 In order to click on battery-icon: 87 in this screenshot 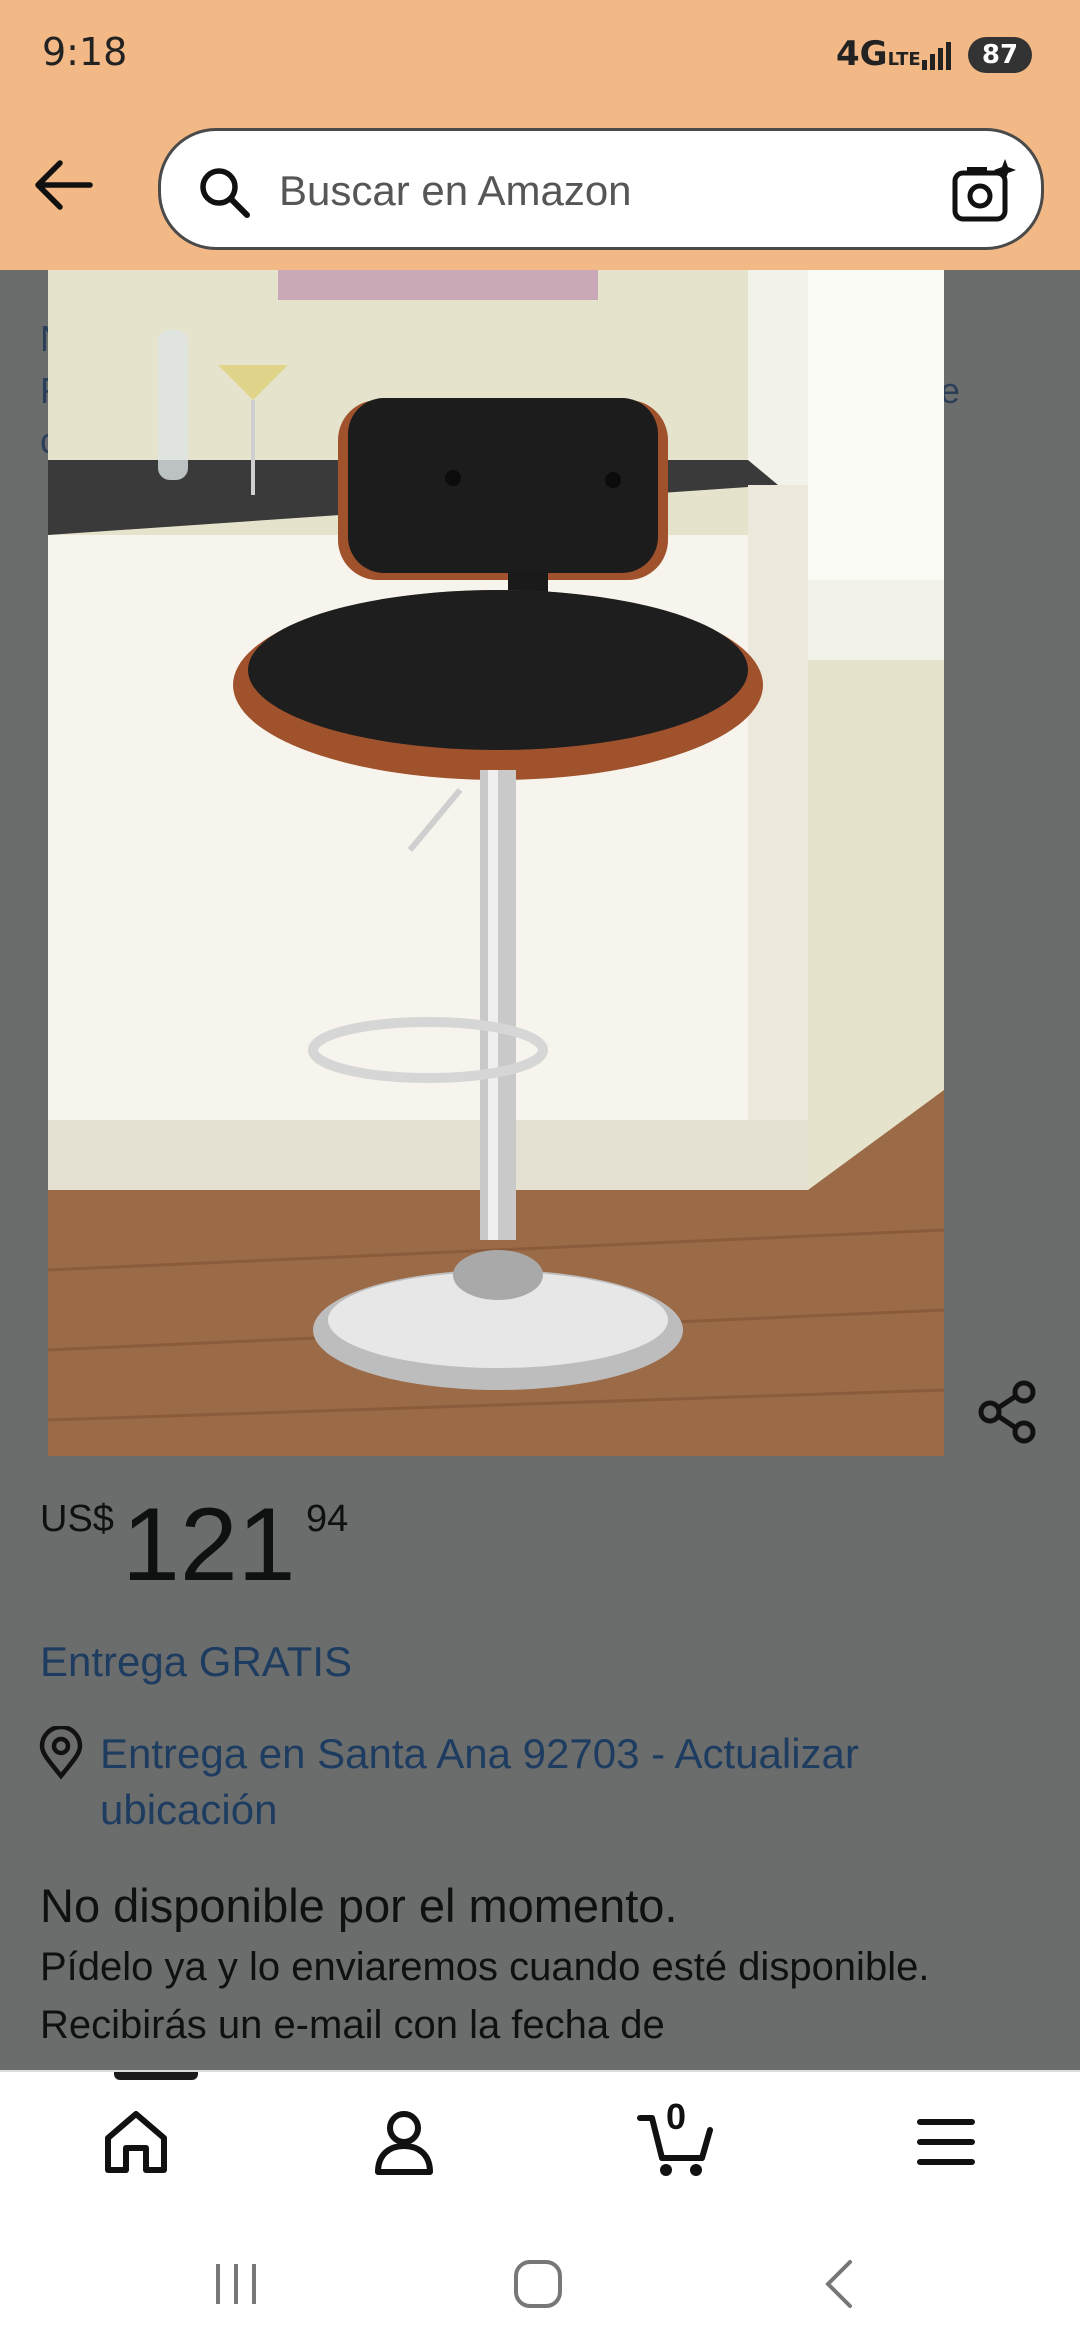, I will do `click(1000, 55)`.